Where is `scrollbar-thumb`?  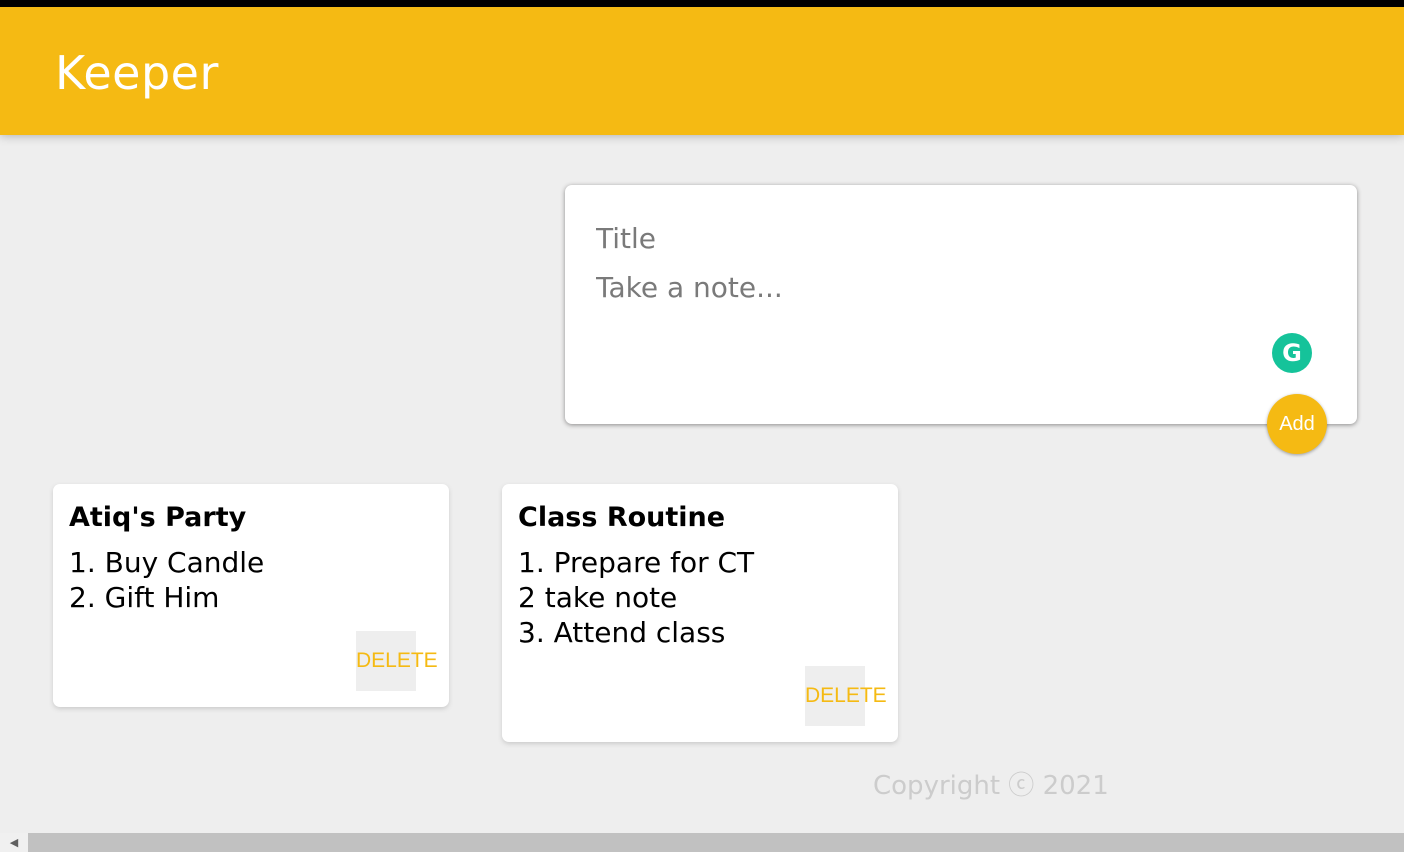
scrollbar-thumb is located at coordinates (716, 842).